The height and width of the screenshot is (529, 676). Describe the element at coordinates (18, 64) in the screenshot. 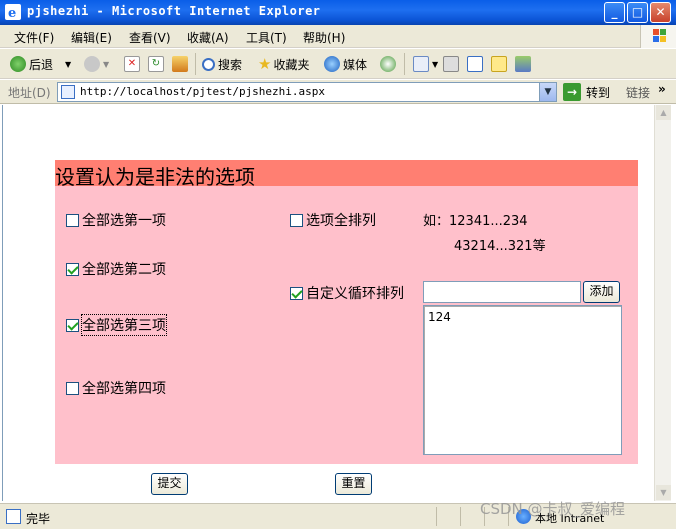

I see `back-arrow-icon` at that location.